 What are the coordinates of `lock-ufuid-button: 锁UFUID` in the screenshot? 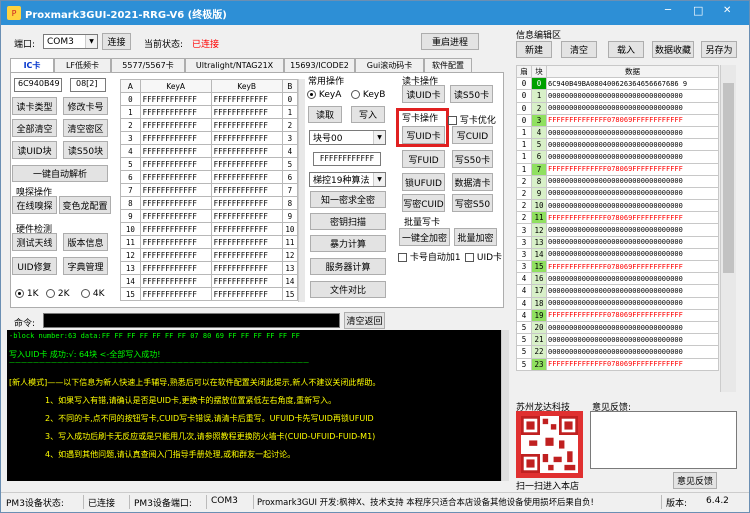 It's located at (423, 182).